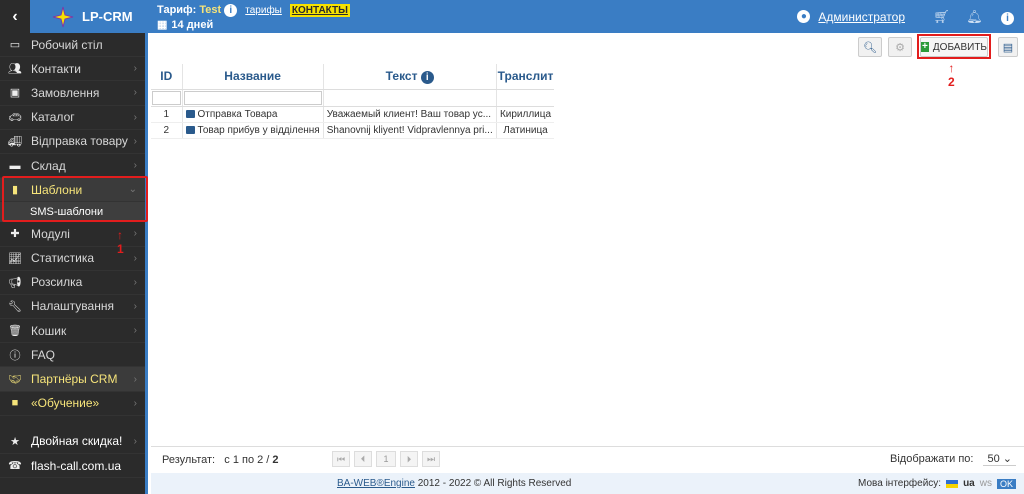  What do you see at coordinates (985, 483) in the screenshot?
I see `ws-indicator: ws` at bounding box center [985, 483].